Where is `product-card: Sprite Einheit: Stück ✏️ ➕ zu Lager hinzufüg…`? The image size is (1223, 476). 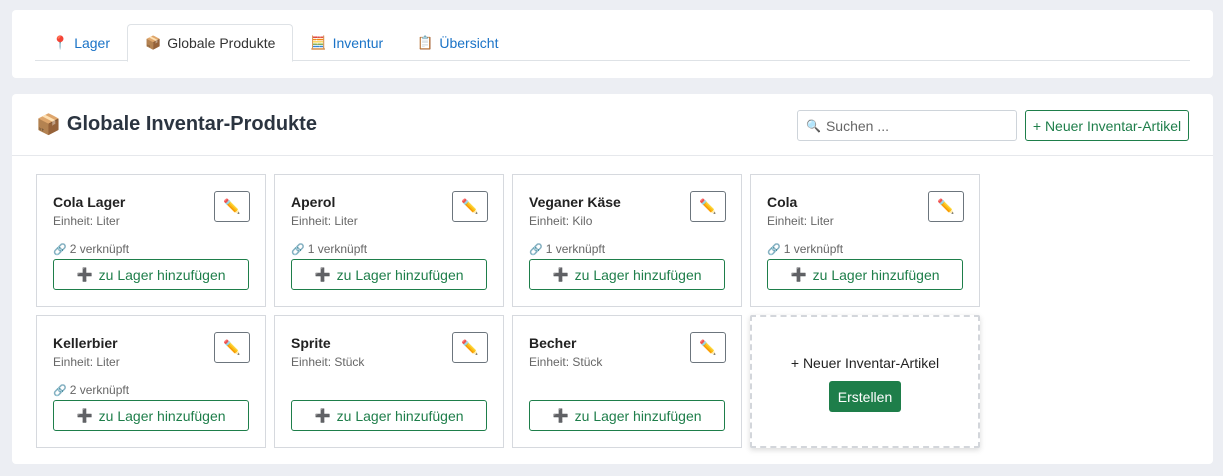
product-card: Sprite Einheit: Stück ✏️ ➕ zu Lager hinzufüg… is located at coordinates (389, 381).